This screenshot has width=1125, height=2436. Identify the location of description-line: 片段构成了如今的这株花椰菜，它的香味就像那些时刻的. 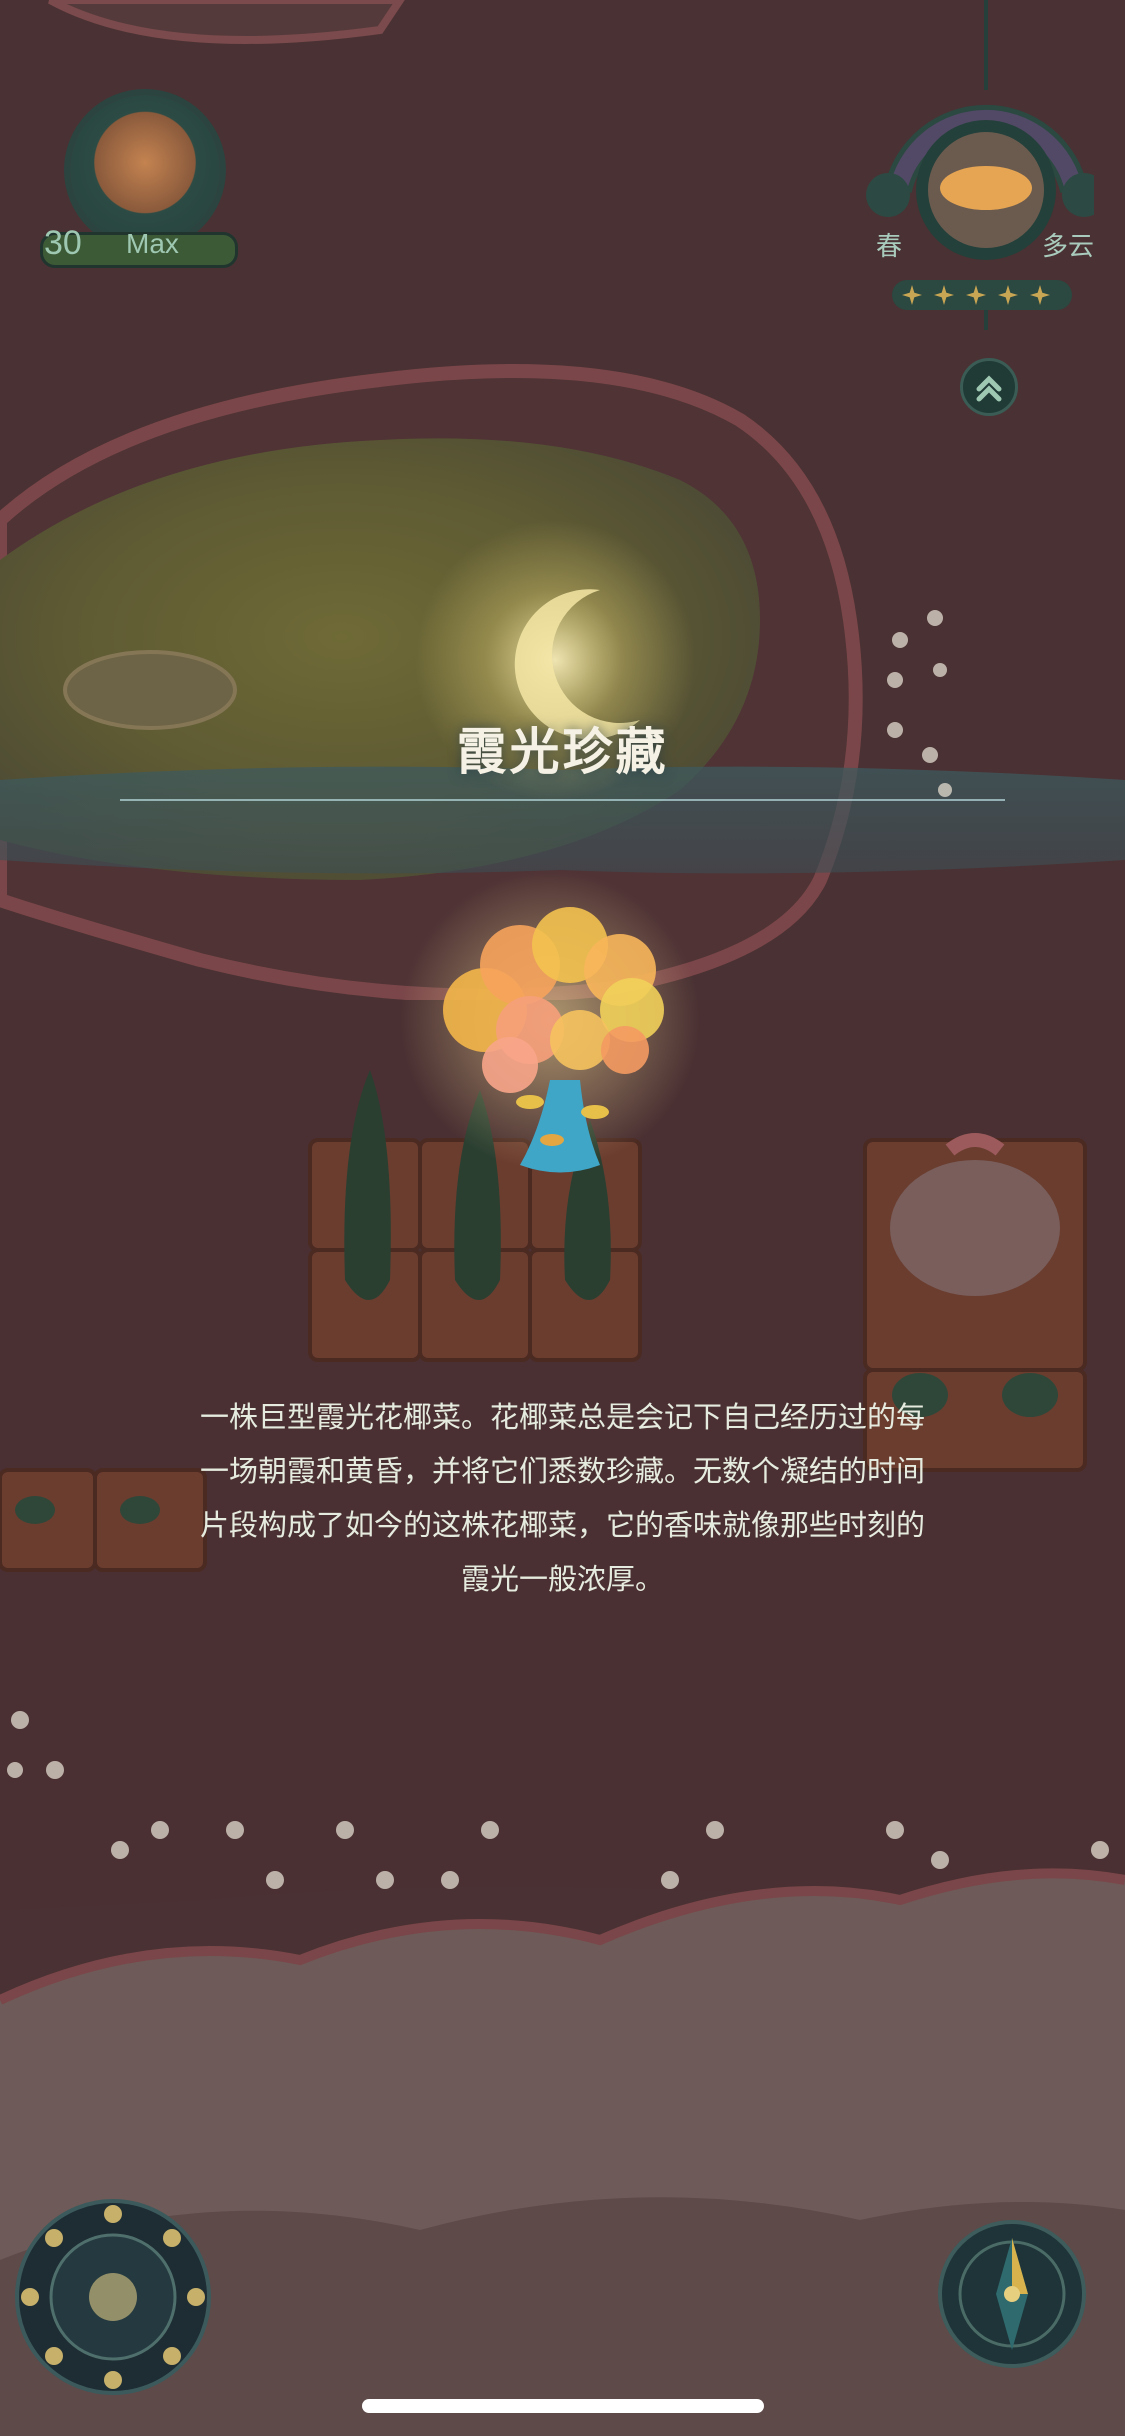
(562, 1525).